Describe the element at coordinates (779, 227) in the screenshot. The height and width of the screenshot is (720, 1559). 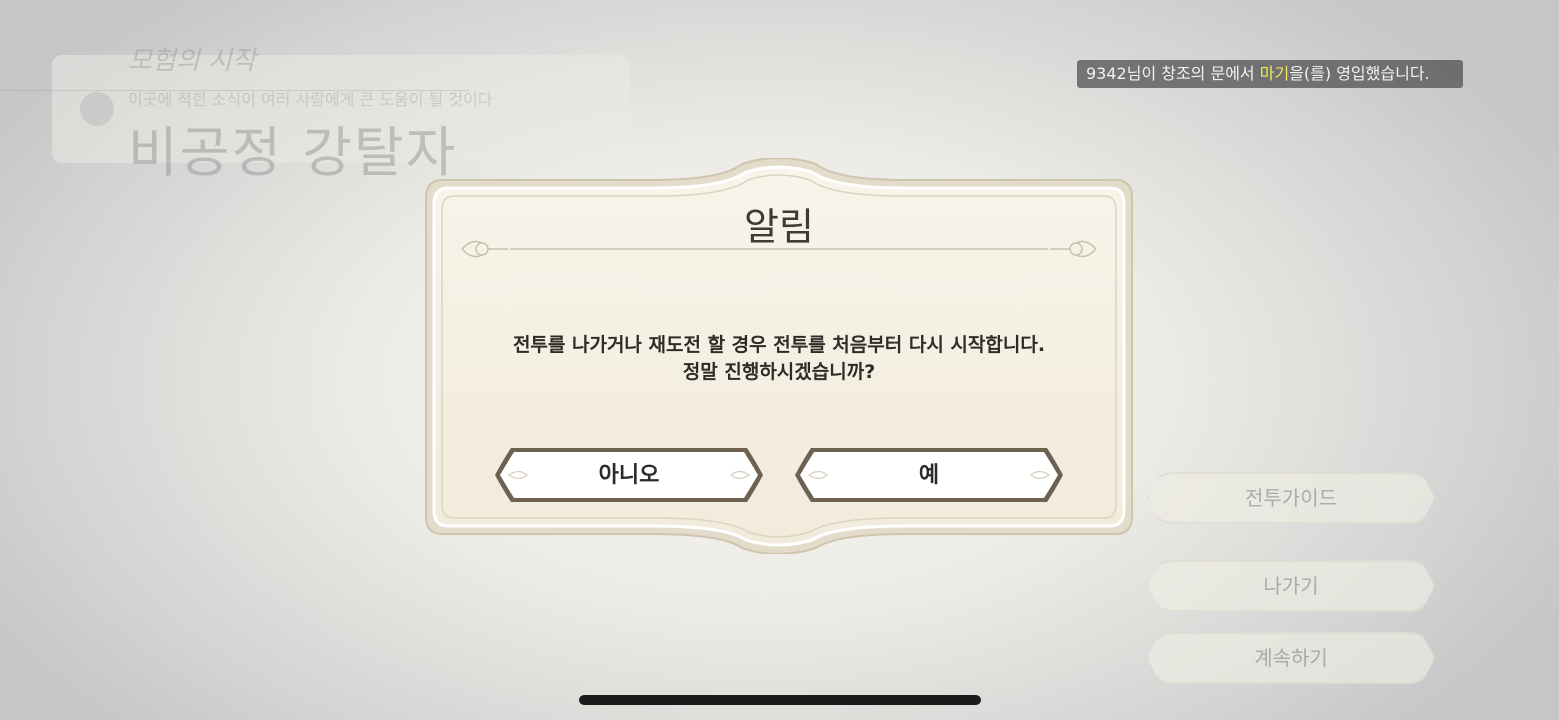
I see `dialog-title: 알림` at that location.